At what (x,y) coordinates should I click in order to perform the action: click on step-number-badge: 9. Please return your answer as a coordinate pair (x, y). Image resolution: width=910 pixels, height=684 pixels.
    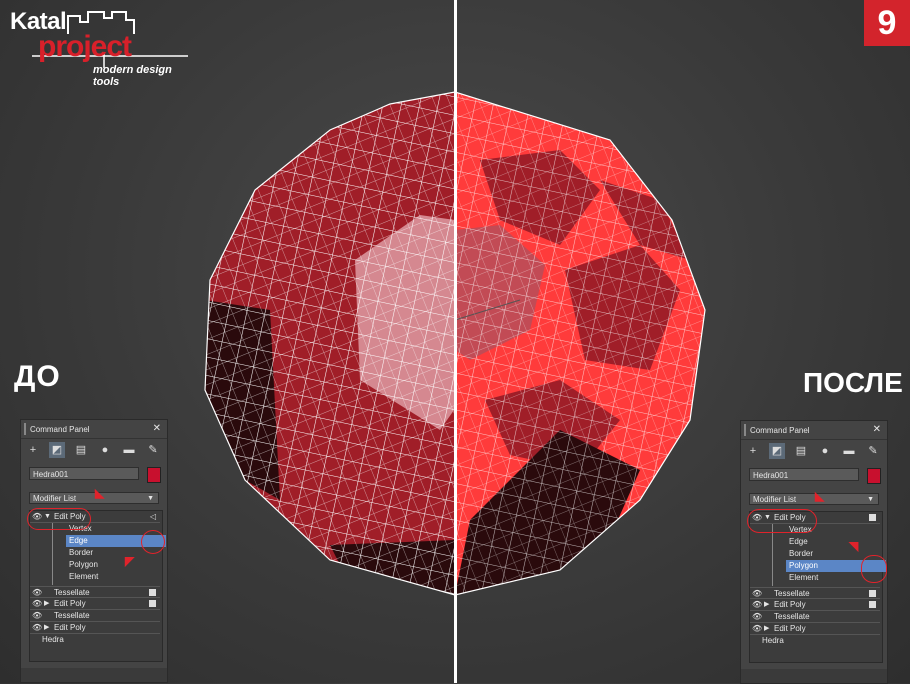
    Looking at the image, I should click on (887, 23).